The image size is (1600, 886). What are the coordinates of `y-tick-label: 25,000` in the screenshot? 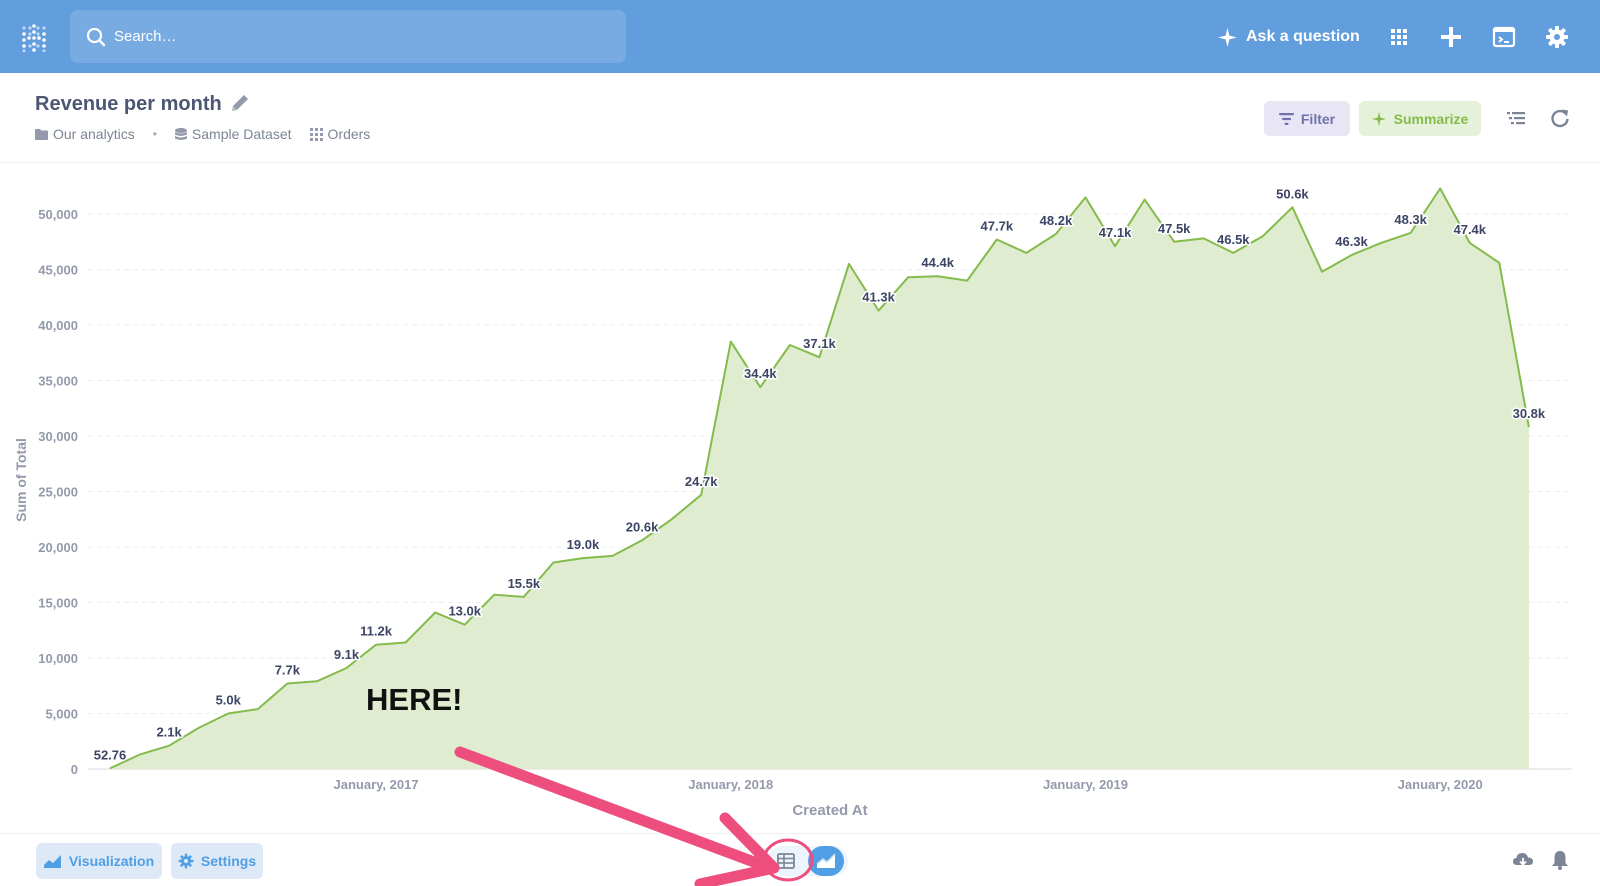 It's located at (58, 492).